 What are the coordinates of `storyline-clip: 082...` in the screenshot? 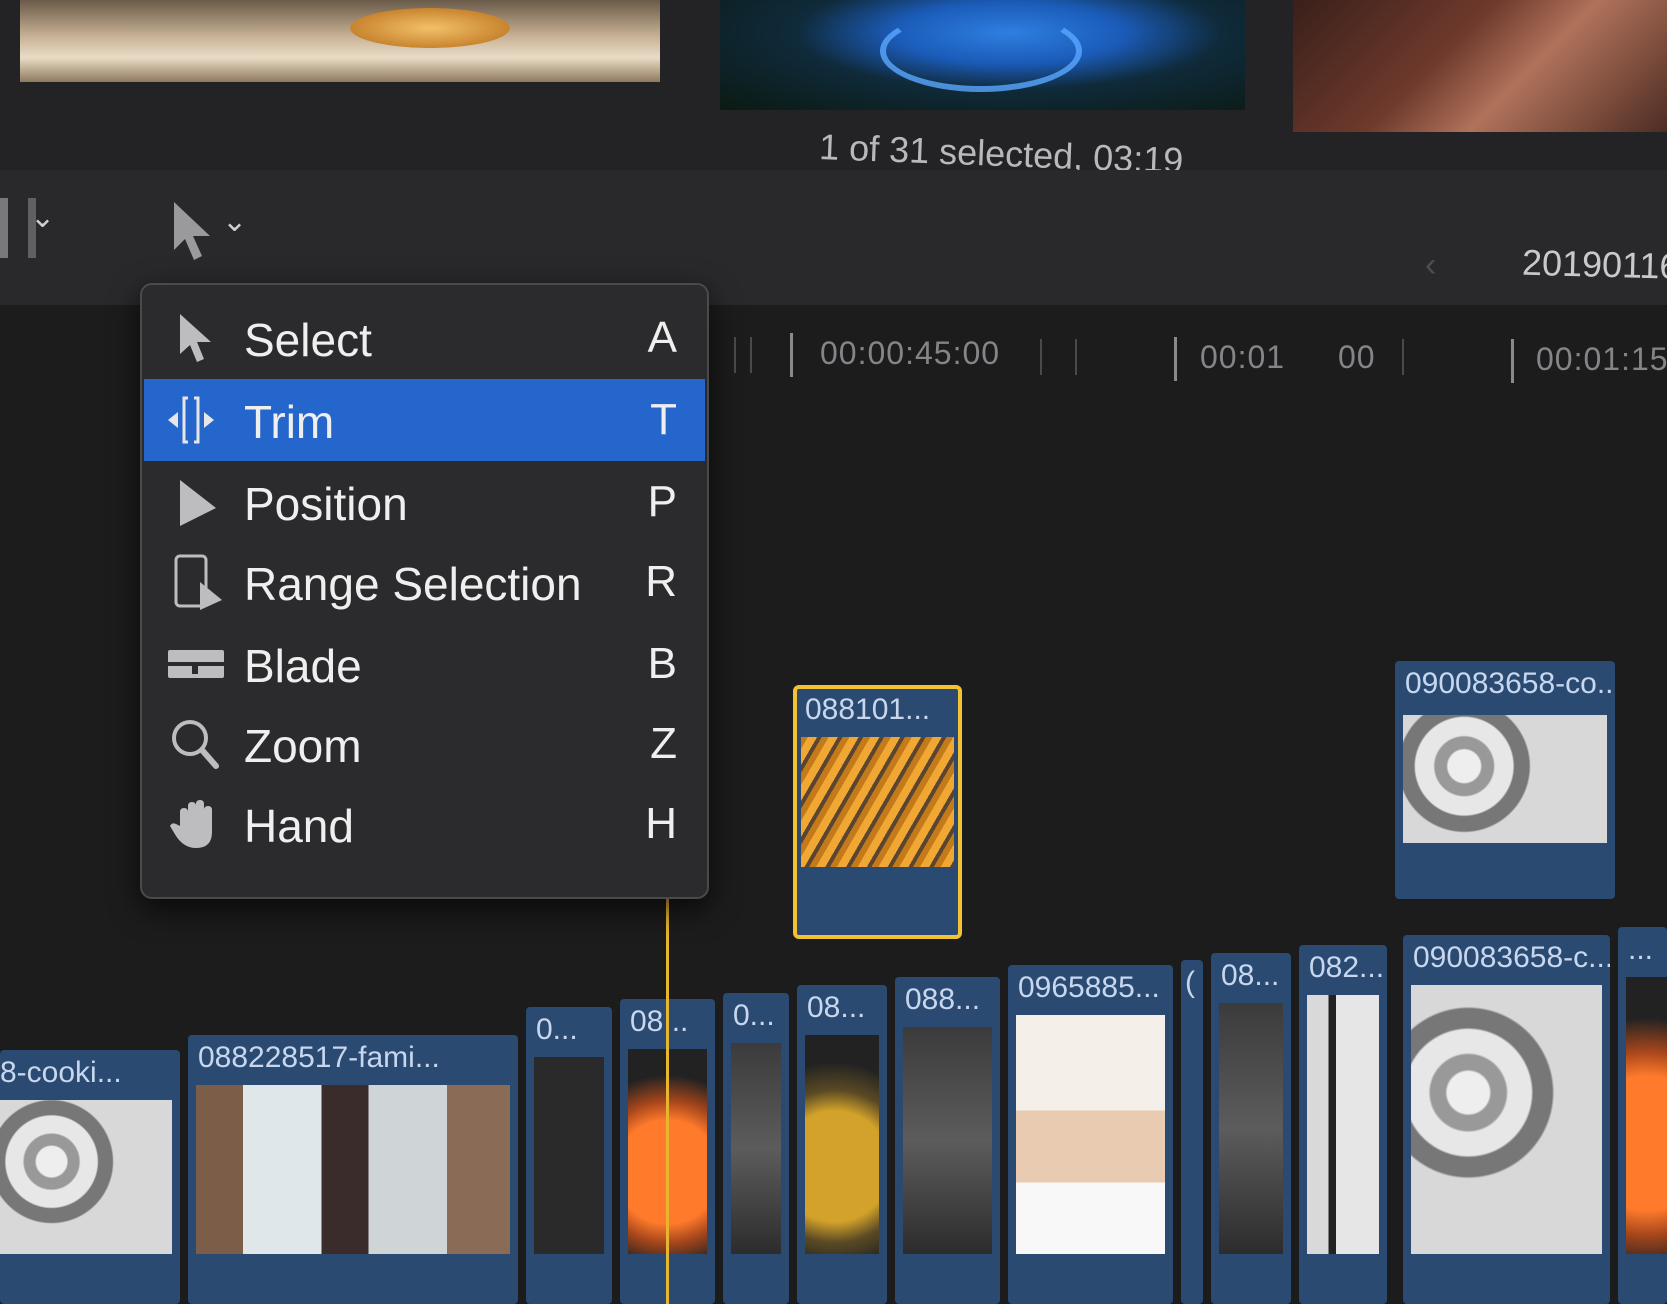 It's located at (1343, 1124).